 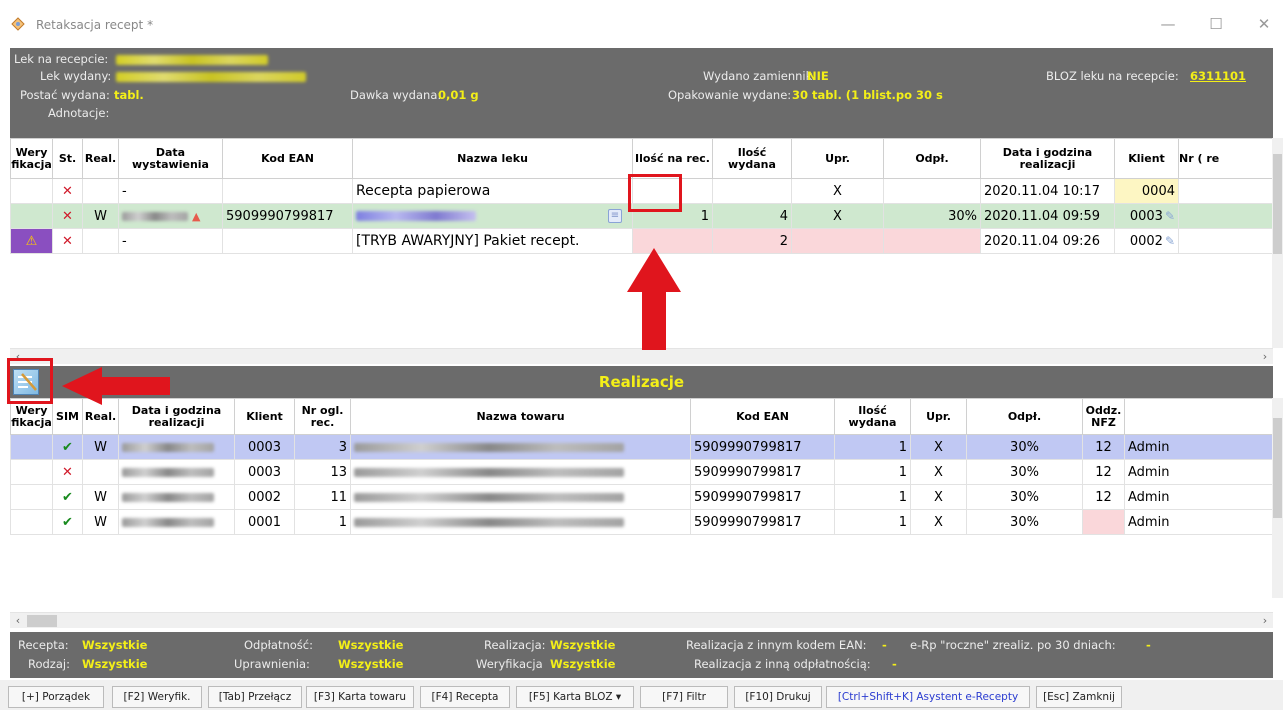 I want to click on filter-weryfikacja-value: Wszystkie, so click(x=582, y=664).